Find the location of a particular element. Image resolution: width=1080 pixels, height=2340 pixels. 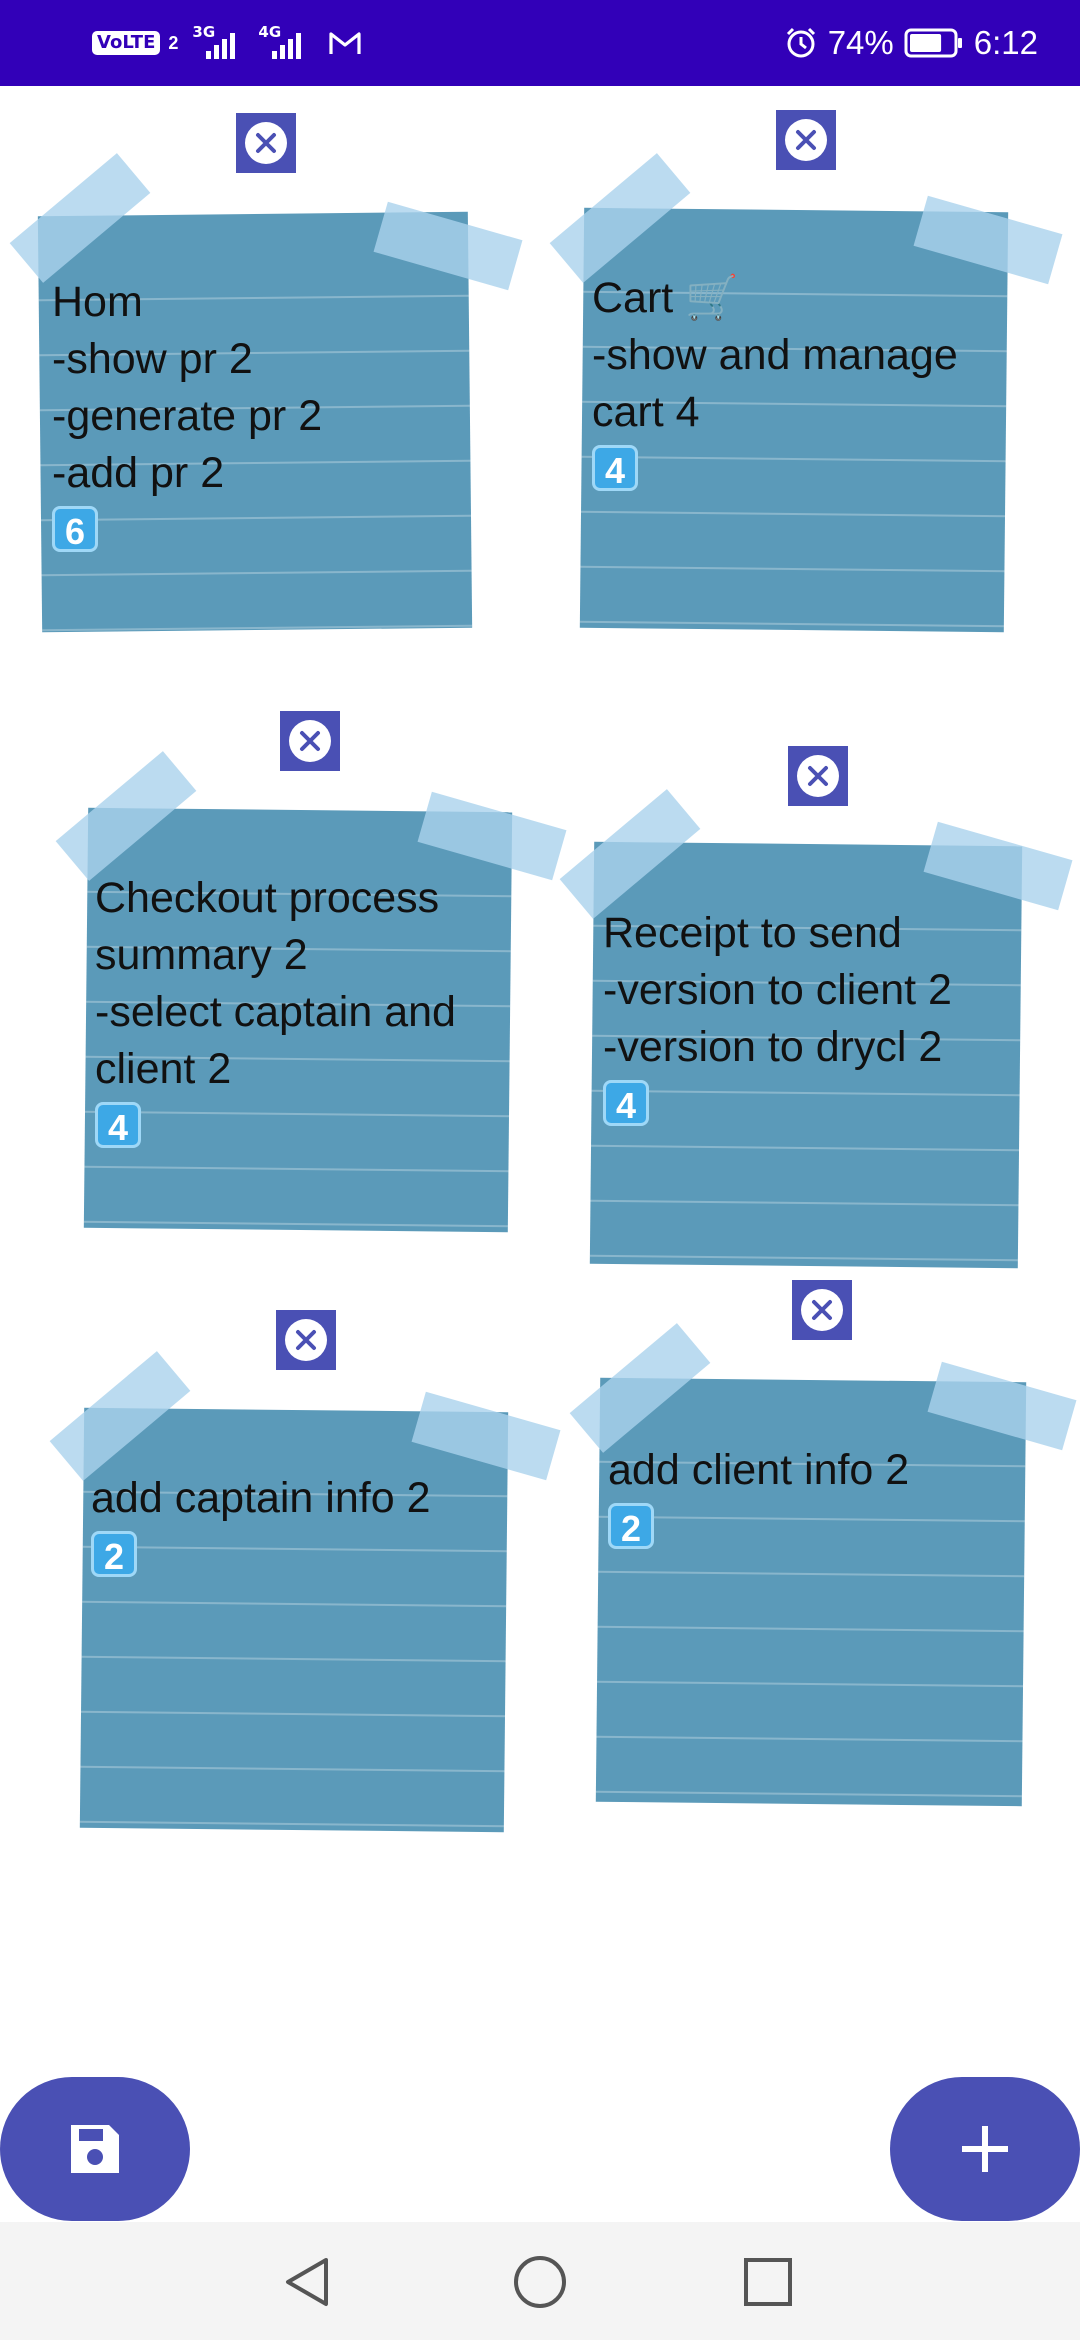

note-line: -generate pr 2 is located at coordinates (187, 416).